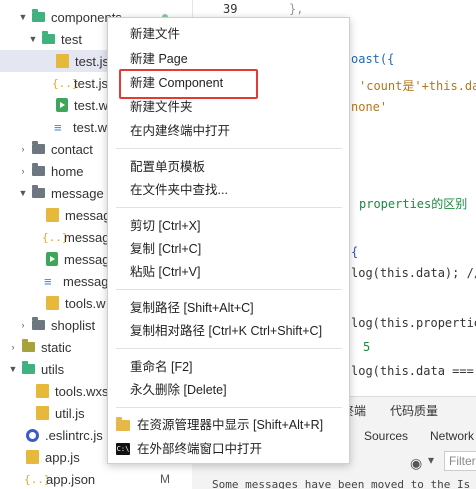 The width and height of the screenshot is (476, 489). Describe the element at coordinates (188, 84) in the screenshot. I see `highlight-box` at that location.